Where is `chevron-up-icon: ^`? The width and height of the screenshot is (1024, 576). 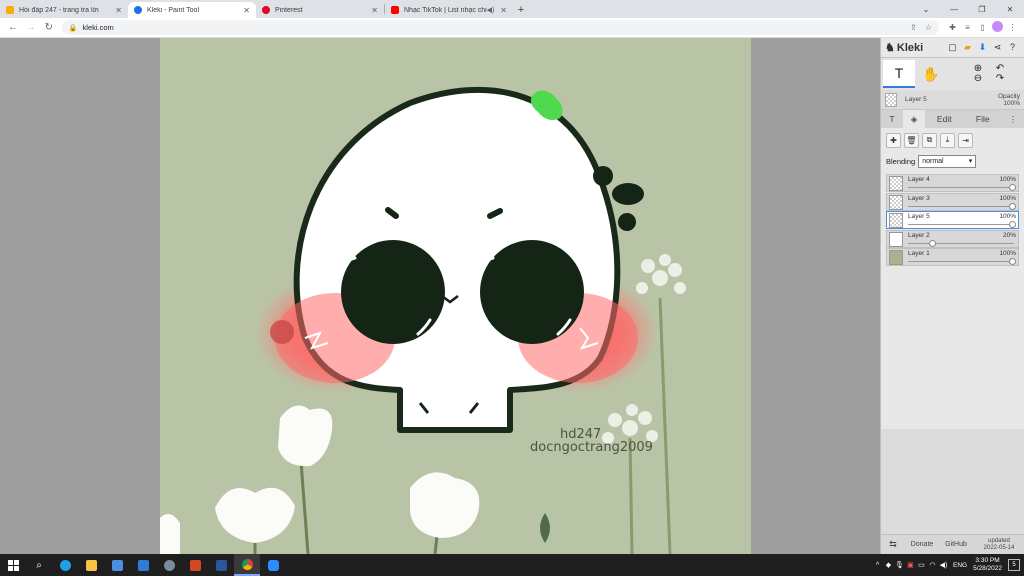
chevron-up-icon: ^ is located at coordinates (877, 565).